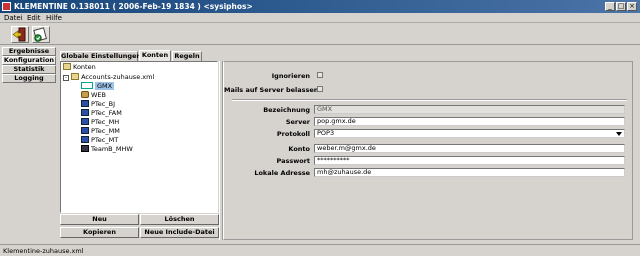 Image resolution: width=640 pixels, height=256 pixels. I want to click on tree-root: Konten, so click(79, 67).